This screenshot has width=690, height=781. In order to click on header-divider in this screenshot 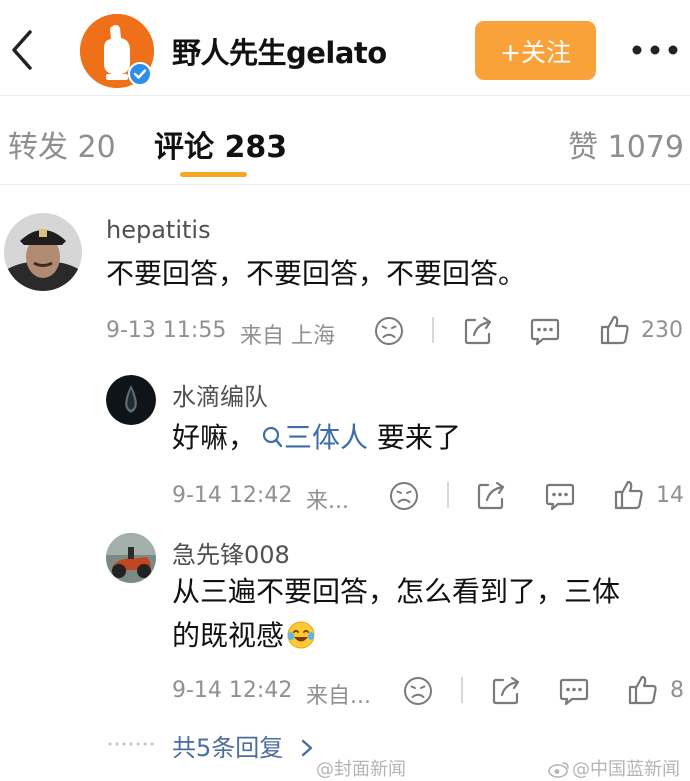, I will do `click(345, 95)`.